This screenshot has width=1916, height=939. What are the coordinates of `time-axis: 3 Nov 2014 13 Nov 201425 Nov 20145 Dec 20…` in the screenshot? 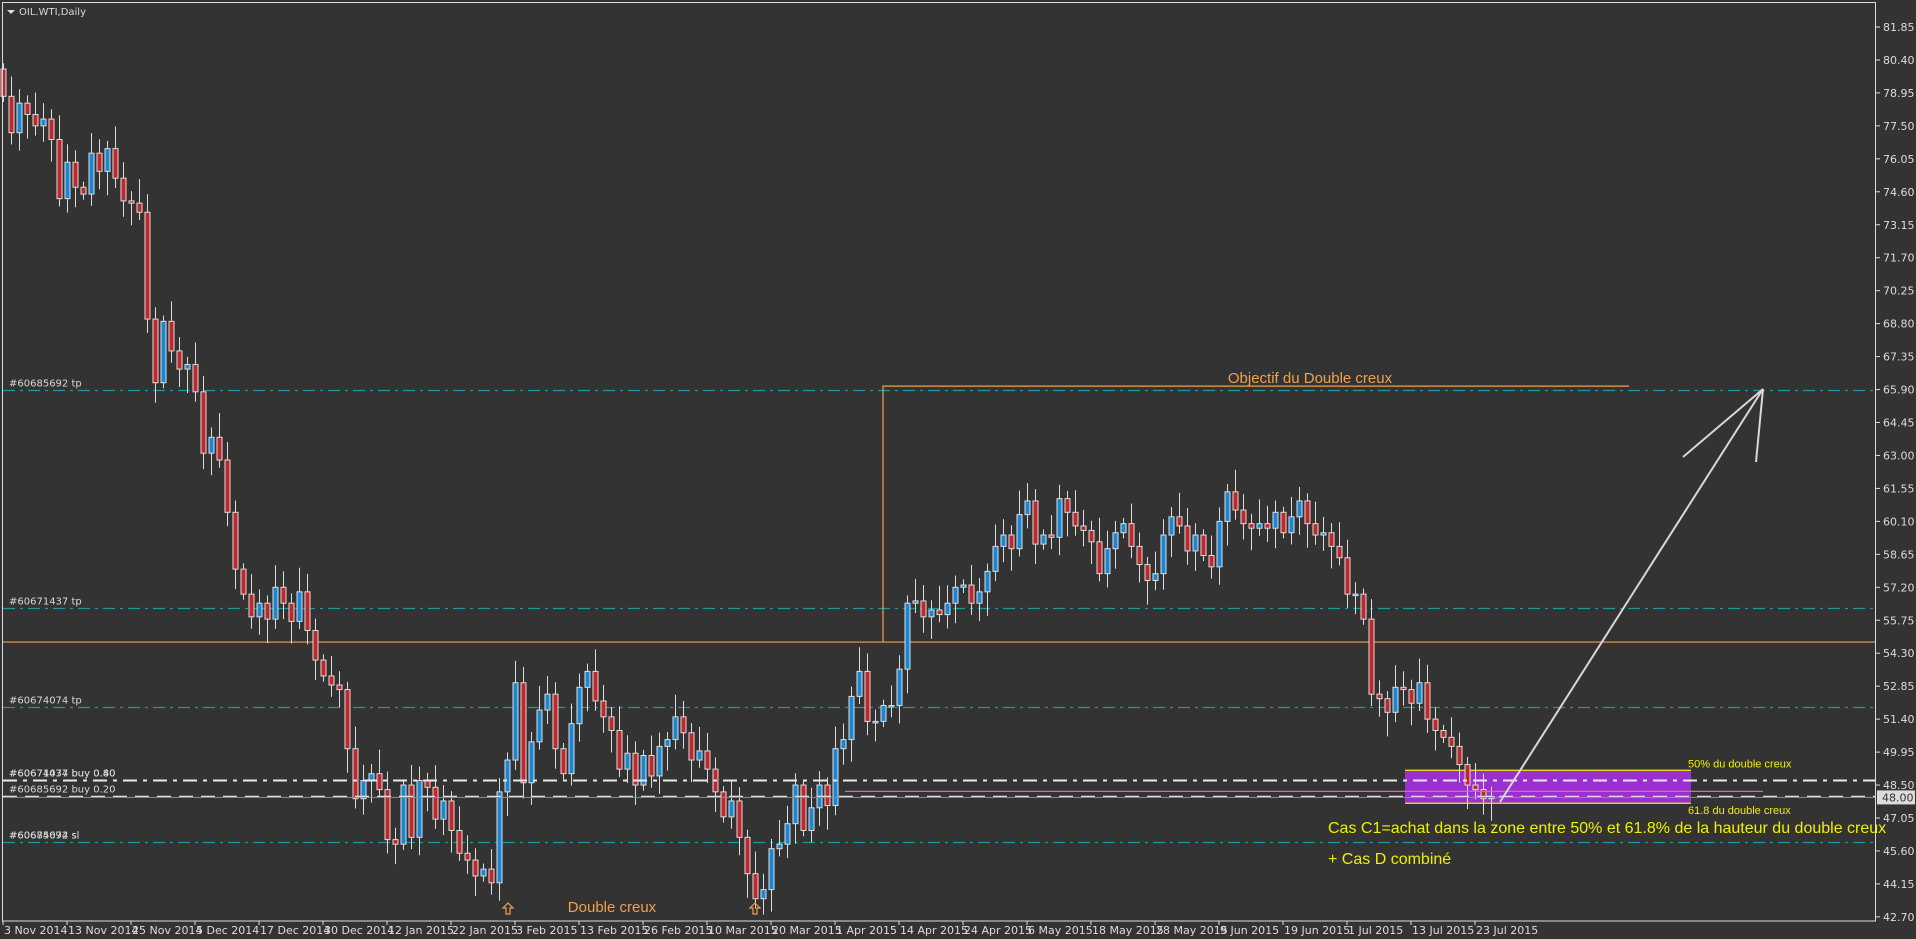 It's located at (770, 929).